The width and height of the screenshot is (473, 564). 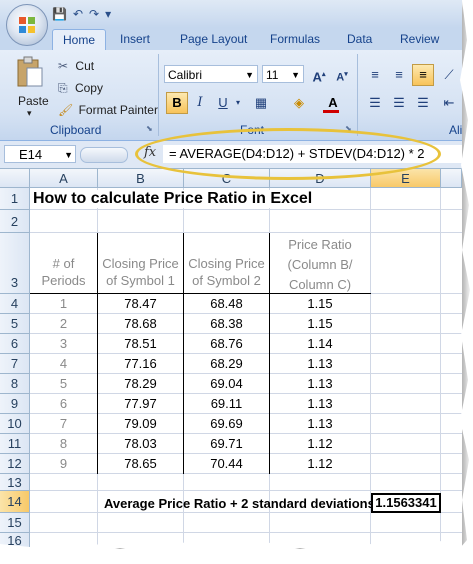 I want to click on align-left-icon: ☰, so click(x=375, y=103).